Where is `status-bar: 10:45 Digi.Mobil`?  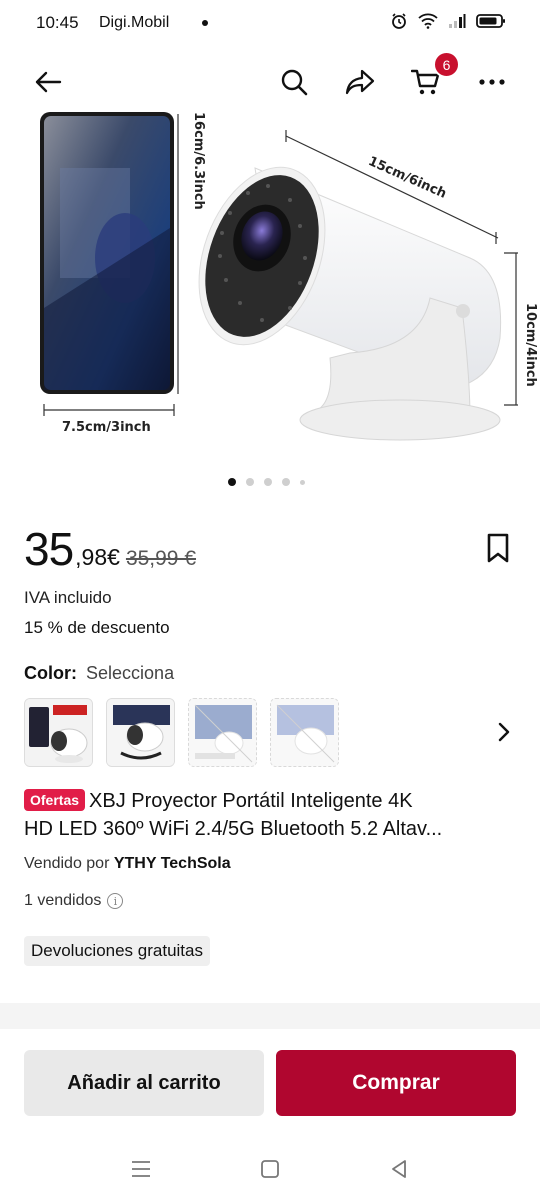 status-bar: 10:45 Digi.Mobil is located at coordinates (270, 24).